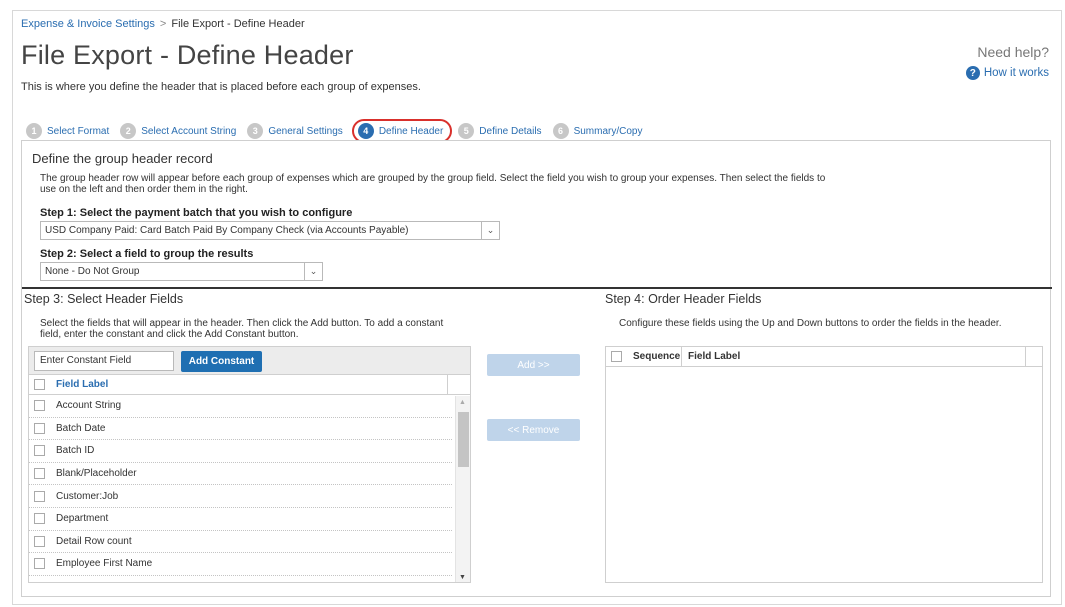 Image resolution: width=1065 pixels, height=607 pixels. I want to click on wizard-step-summary-copy: 6 Summary/Copy, so click(597, 131).